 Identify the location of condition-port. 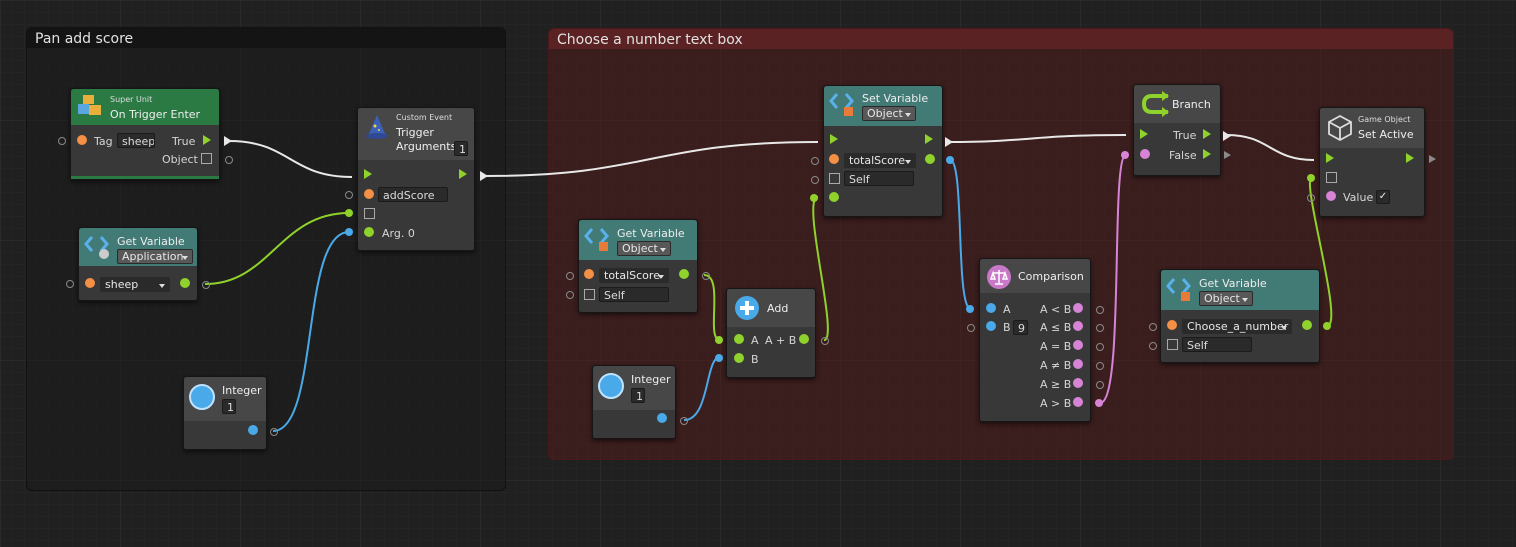
(1145, 154).